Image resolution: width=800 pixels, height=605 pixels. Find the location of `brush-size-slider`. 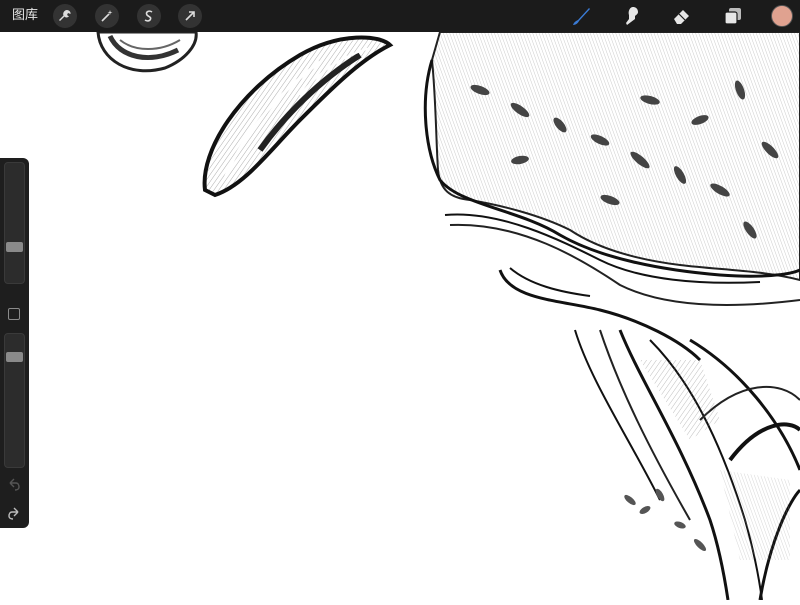

brush-size-slider is located at coordinates (14, 223).